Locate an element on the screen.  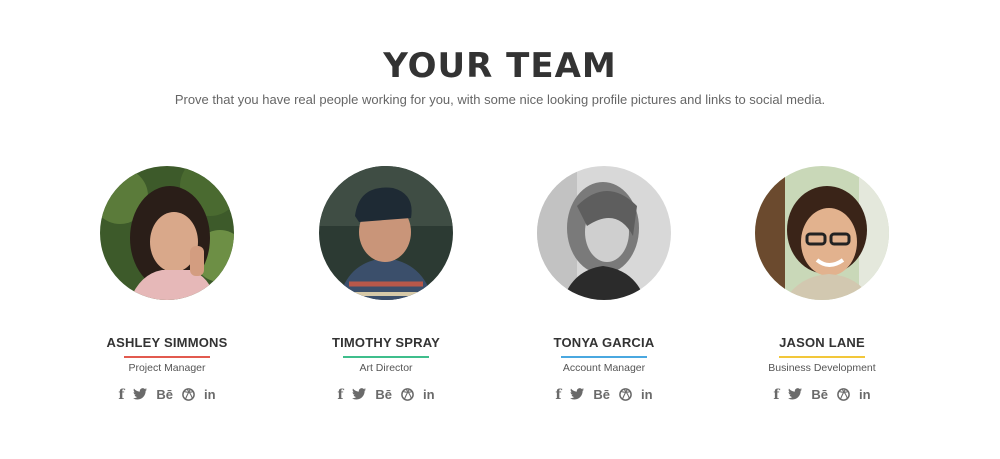
member-name: ASHLEY SIMMONS is located at coordinates (167, 342).